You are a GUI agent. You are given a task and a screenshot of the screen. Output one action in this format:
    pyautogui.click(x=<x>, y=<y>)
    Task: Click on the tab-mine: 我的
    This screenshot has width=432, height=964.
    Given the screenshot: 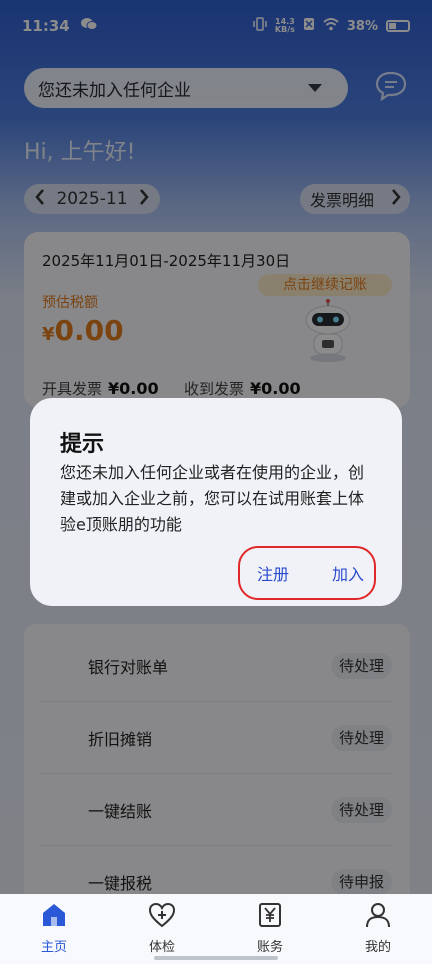 What is the action you would take?
    pyautogui.click(x=378, y=933)
    